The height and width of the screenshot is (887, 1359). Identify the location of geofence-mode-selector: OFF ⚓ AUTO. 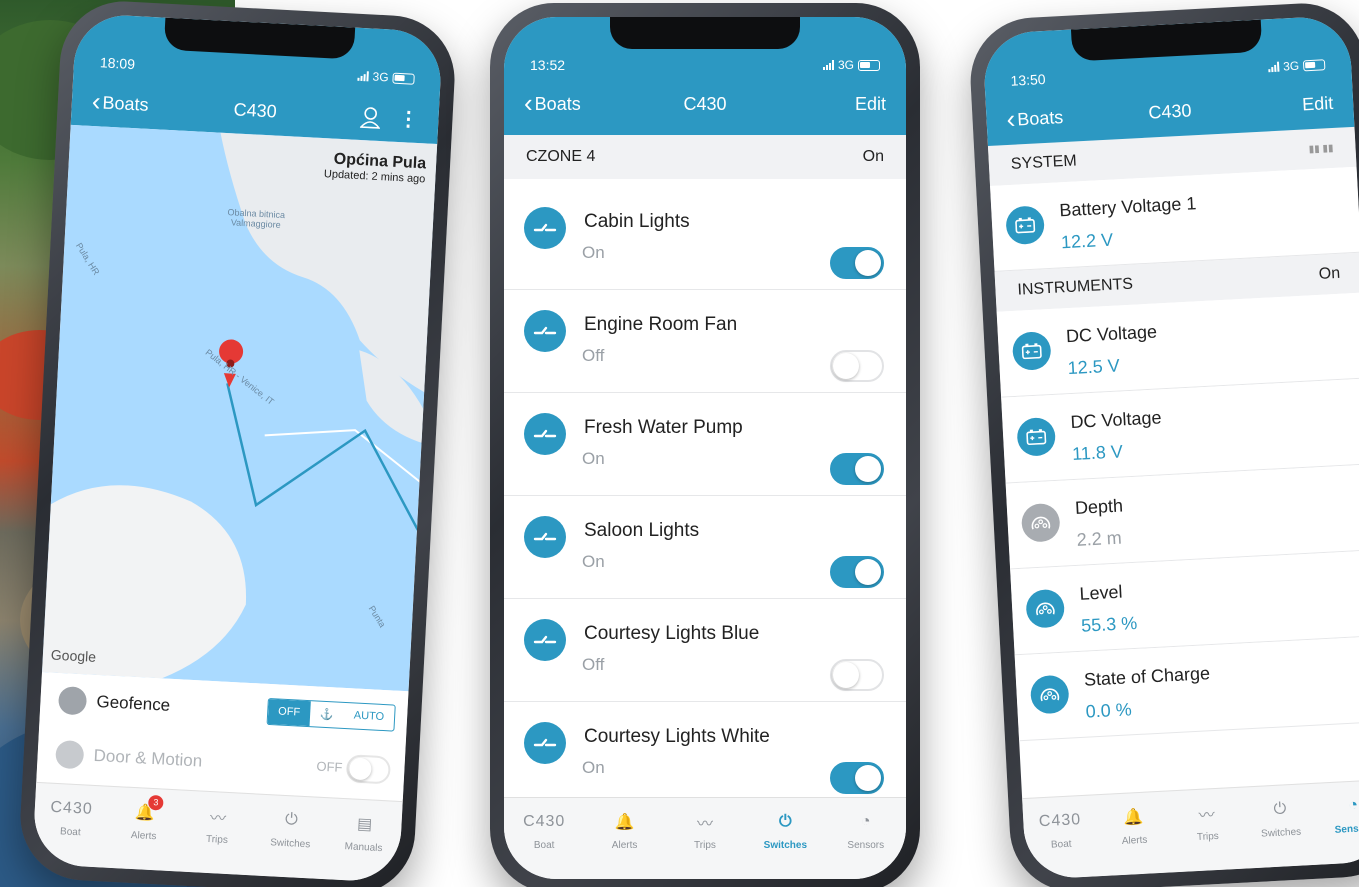
(331, 714).